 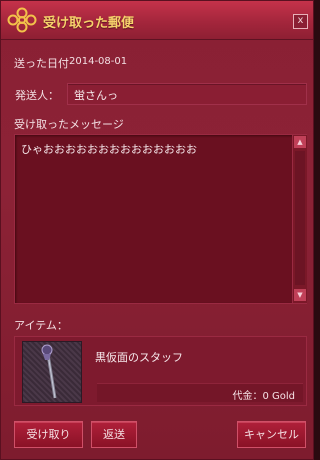 I want to click on item-label: アイテム：, so click(x=41, y=325).